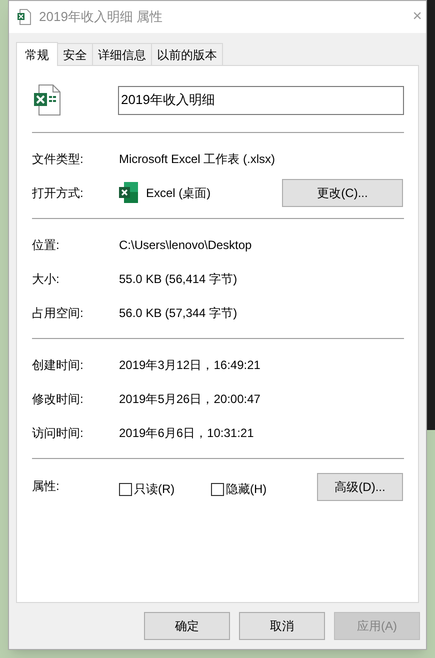  I want to click on file-name-field: 2019年收入明细, so click(261, 100).